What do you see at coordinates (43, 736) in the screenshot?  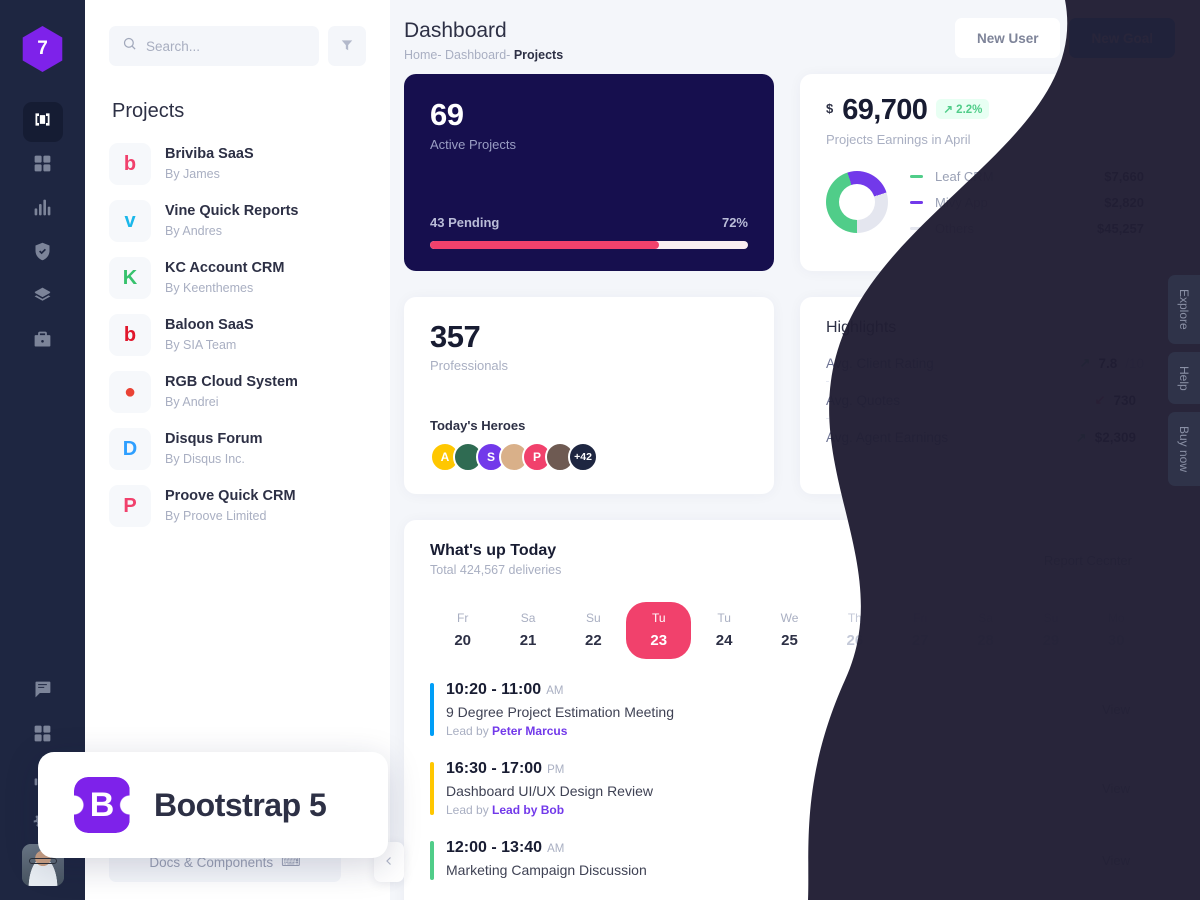 I see `sidebar-item-apps` at bounding box center [43, 736].